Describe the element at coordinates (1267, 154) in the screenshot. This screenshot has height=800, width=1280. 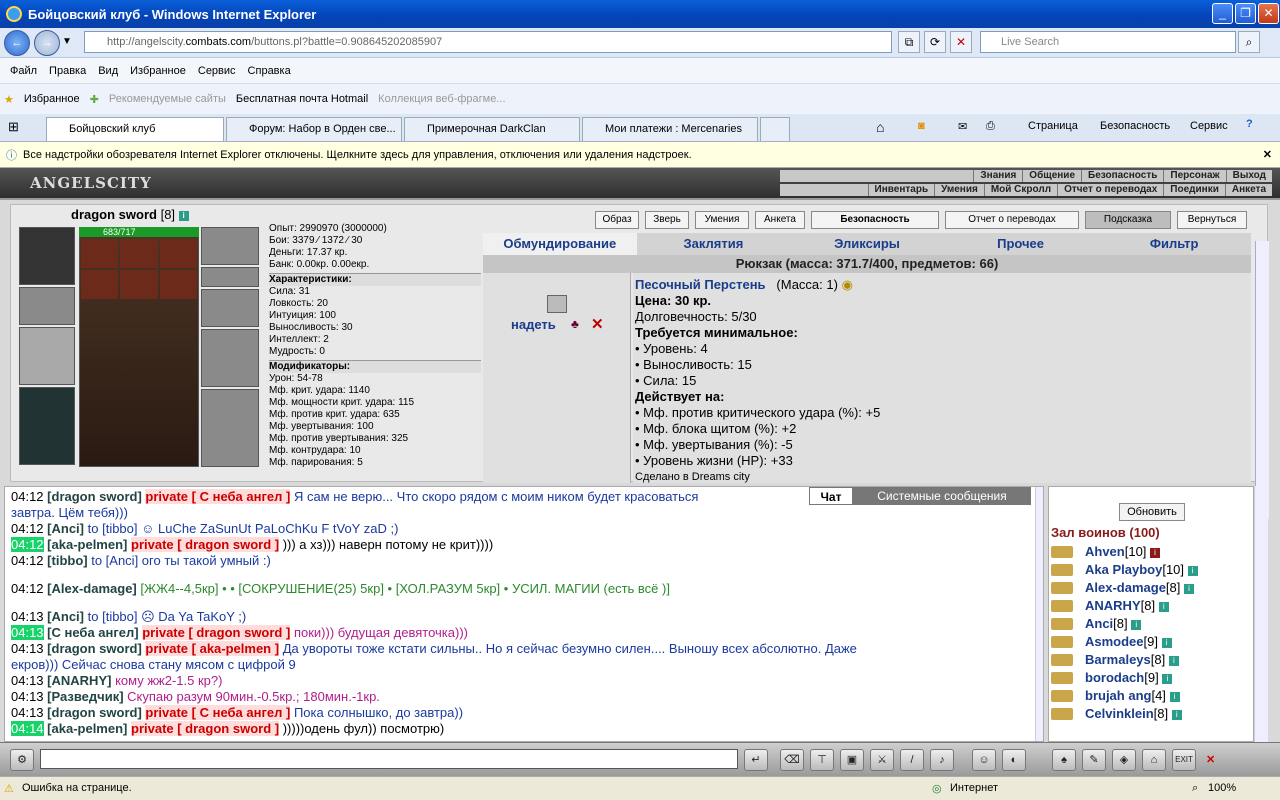
I see `infobar-close-icon: ✕` at that location.